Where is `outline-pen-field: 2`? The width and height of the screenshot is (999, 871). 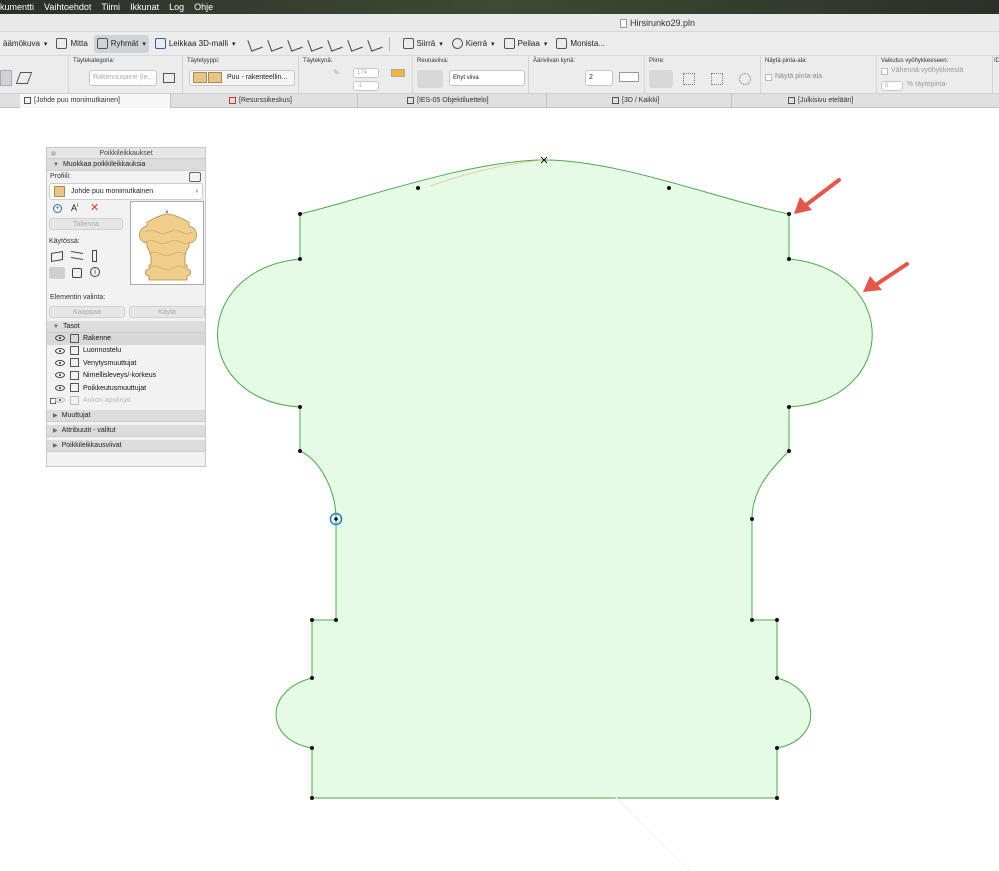
outline-pen-field: 2 is located at coordinates (599, 78).